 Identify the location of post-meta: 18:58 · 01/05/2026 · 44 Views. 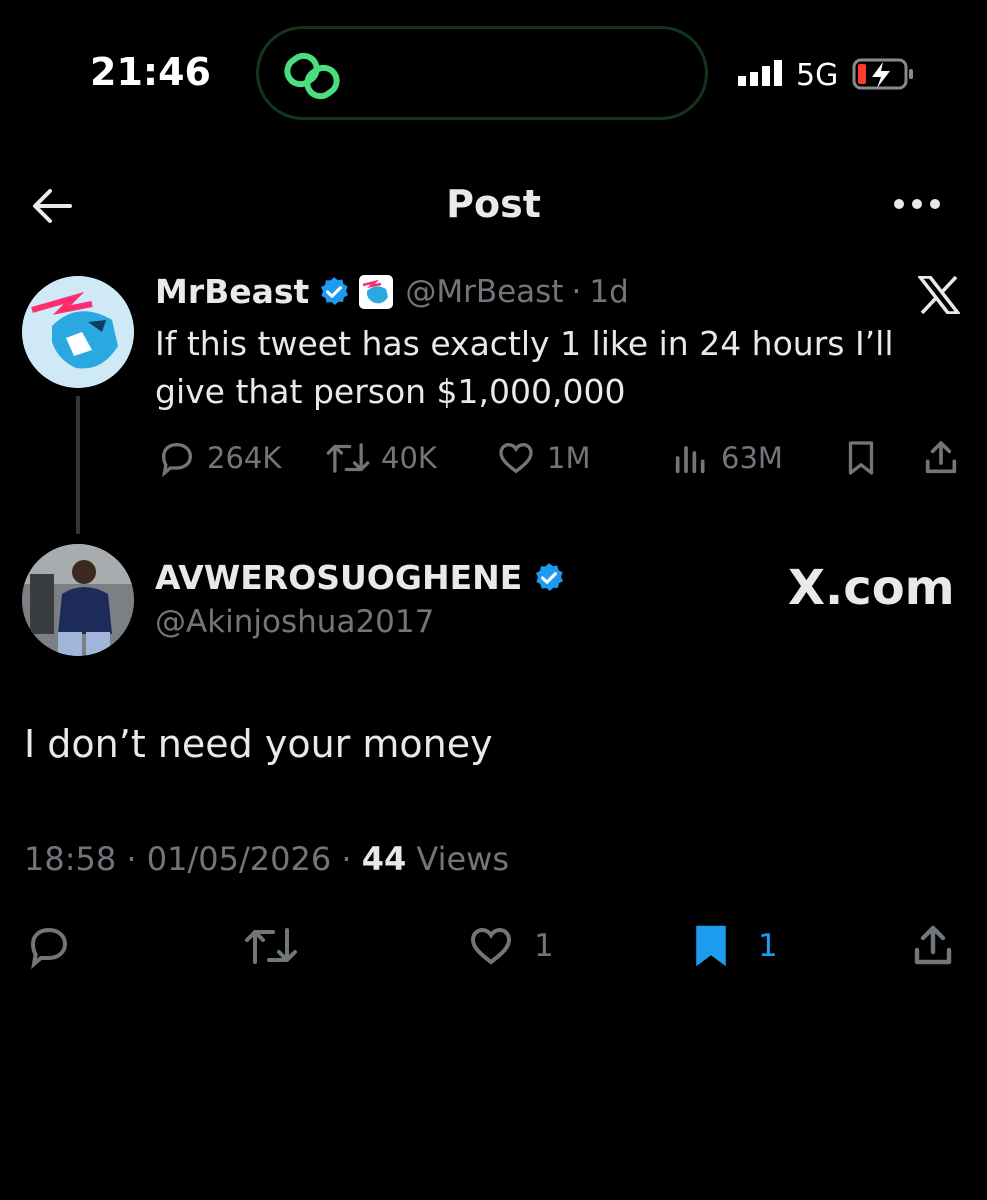
(266, 859).